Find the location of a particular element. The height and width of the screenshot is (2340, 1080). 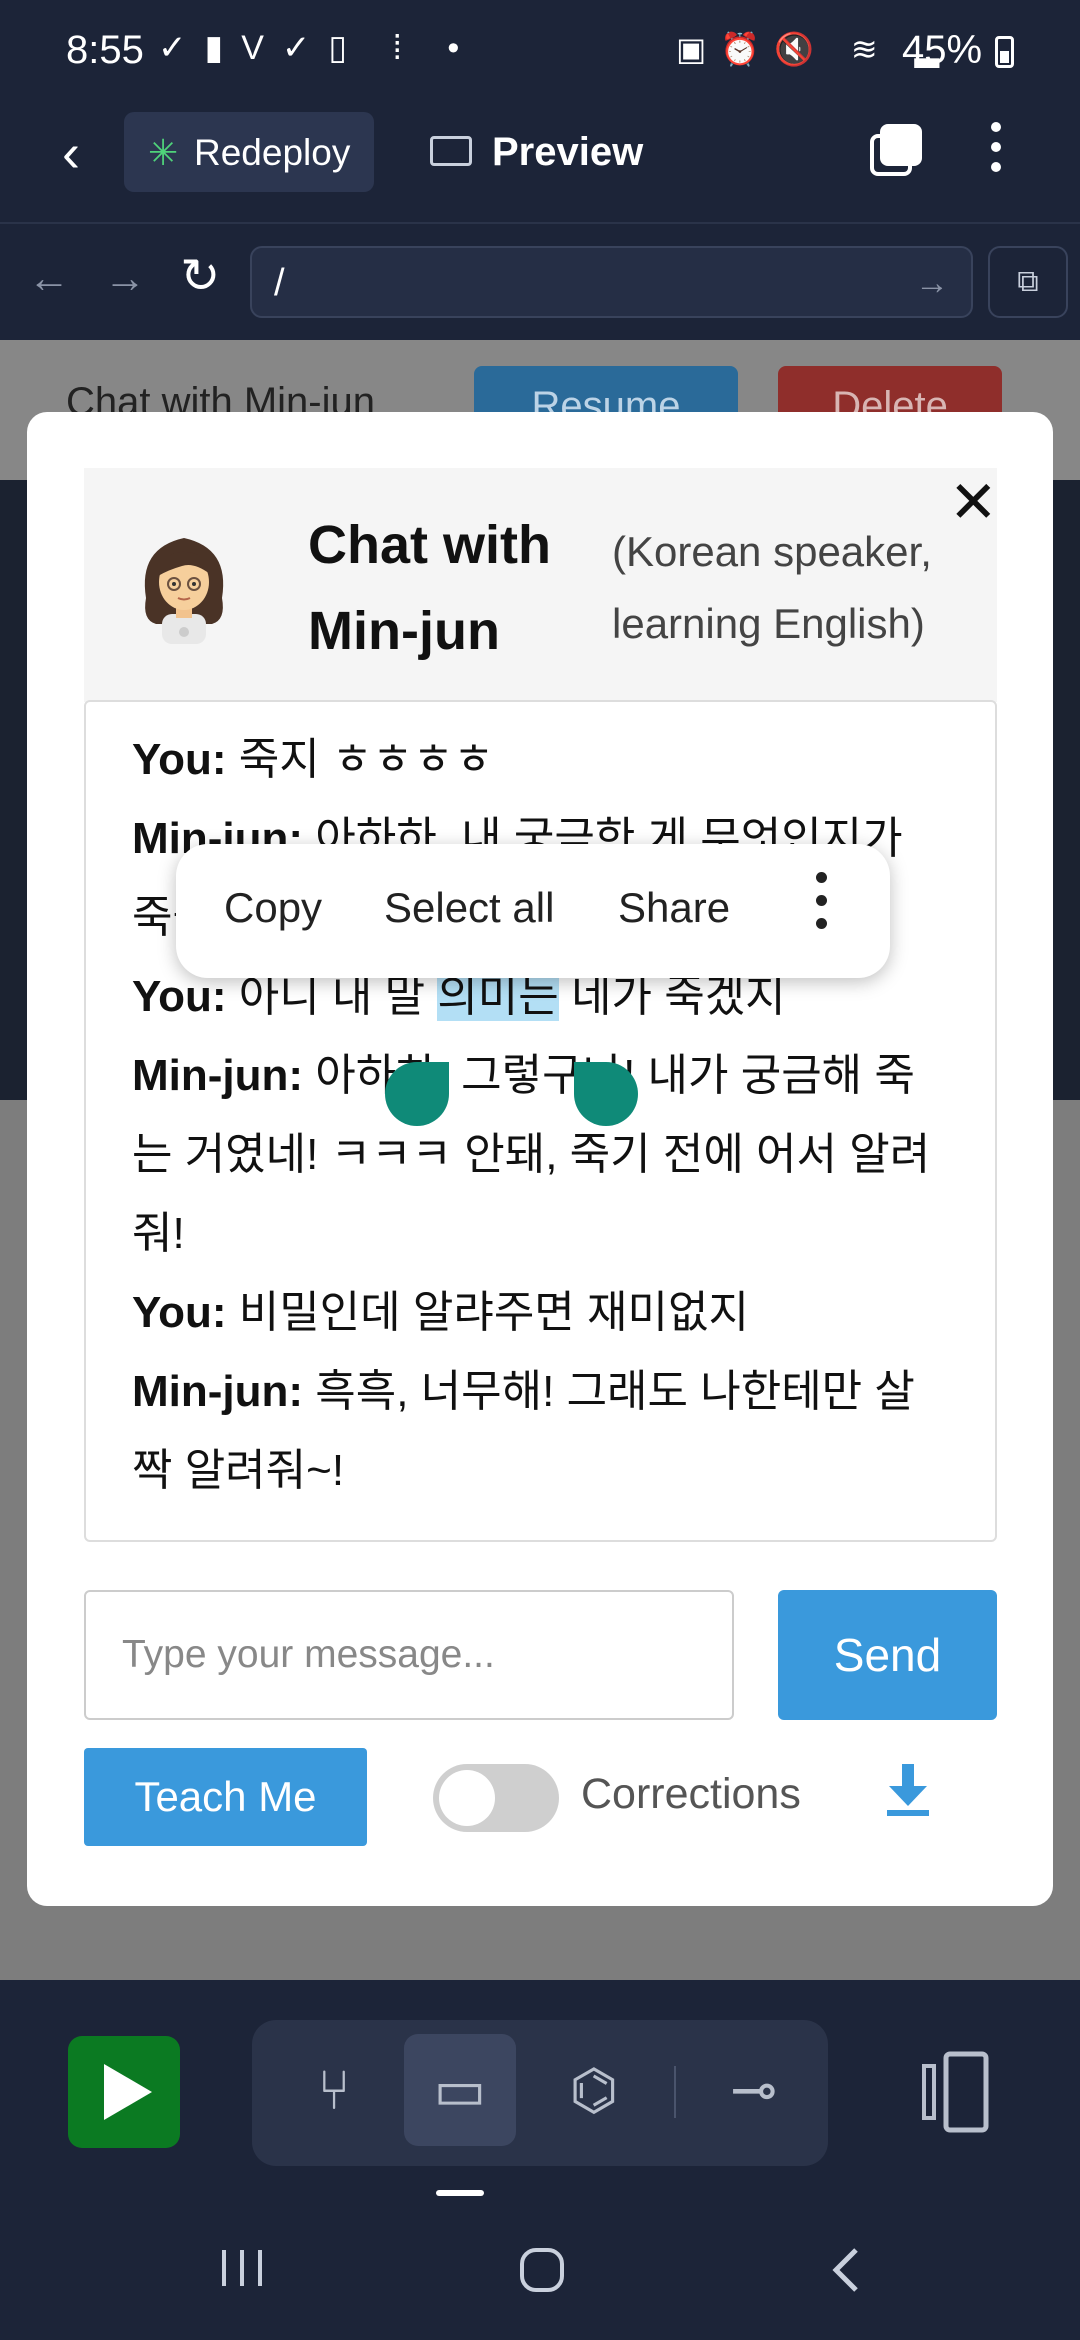

nav-back-icon is located at coordinates (846, 2270).